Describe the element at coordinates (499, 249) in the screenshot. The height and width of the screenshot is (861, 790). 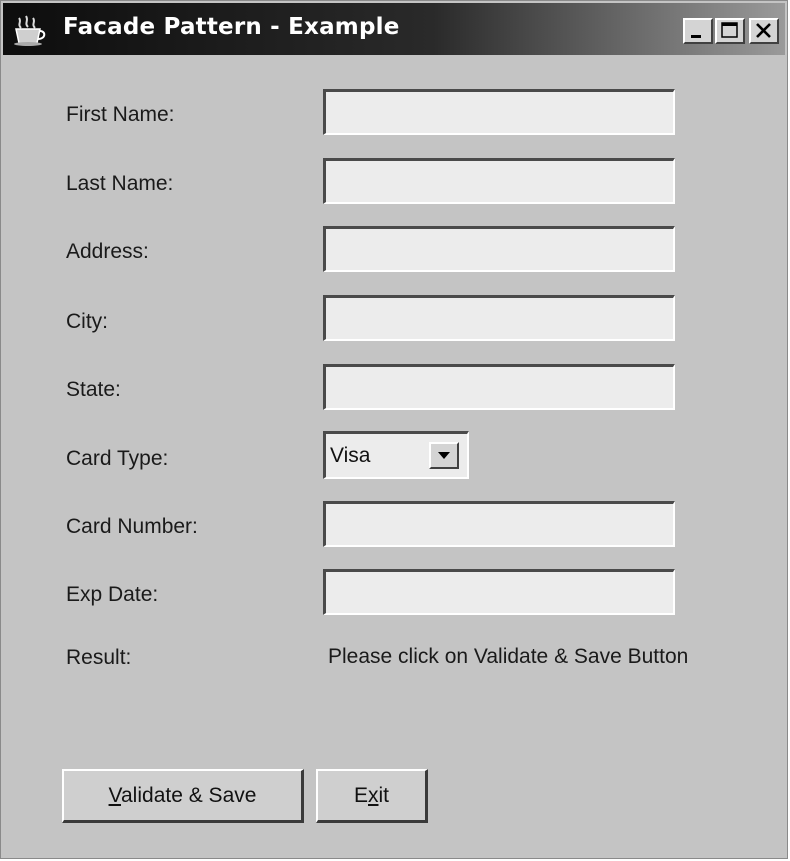
I see `address-input` at that location.